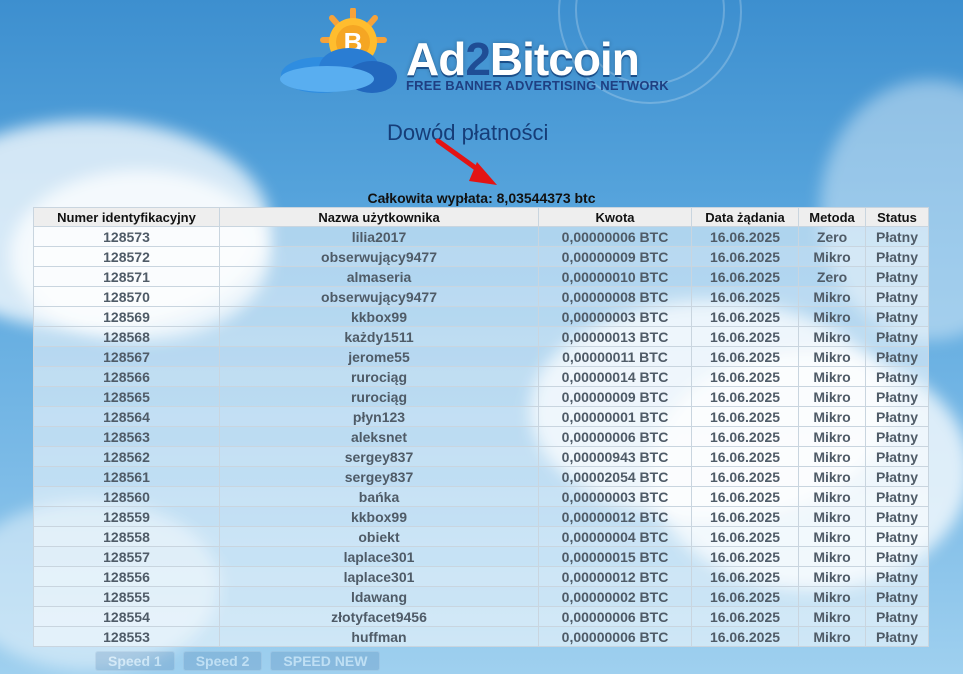 The image size is (963, 674). What do you see at coordinates (379, 556) in the screenshot?
I see `cell-username: laplace301` at bounding box center [379, 556].